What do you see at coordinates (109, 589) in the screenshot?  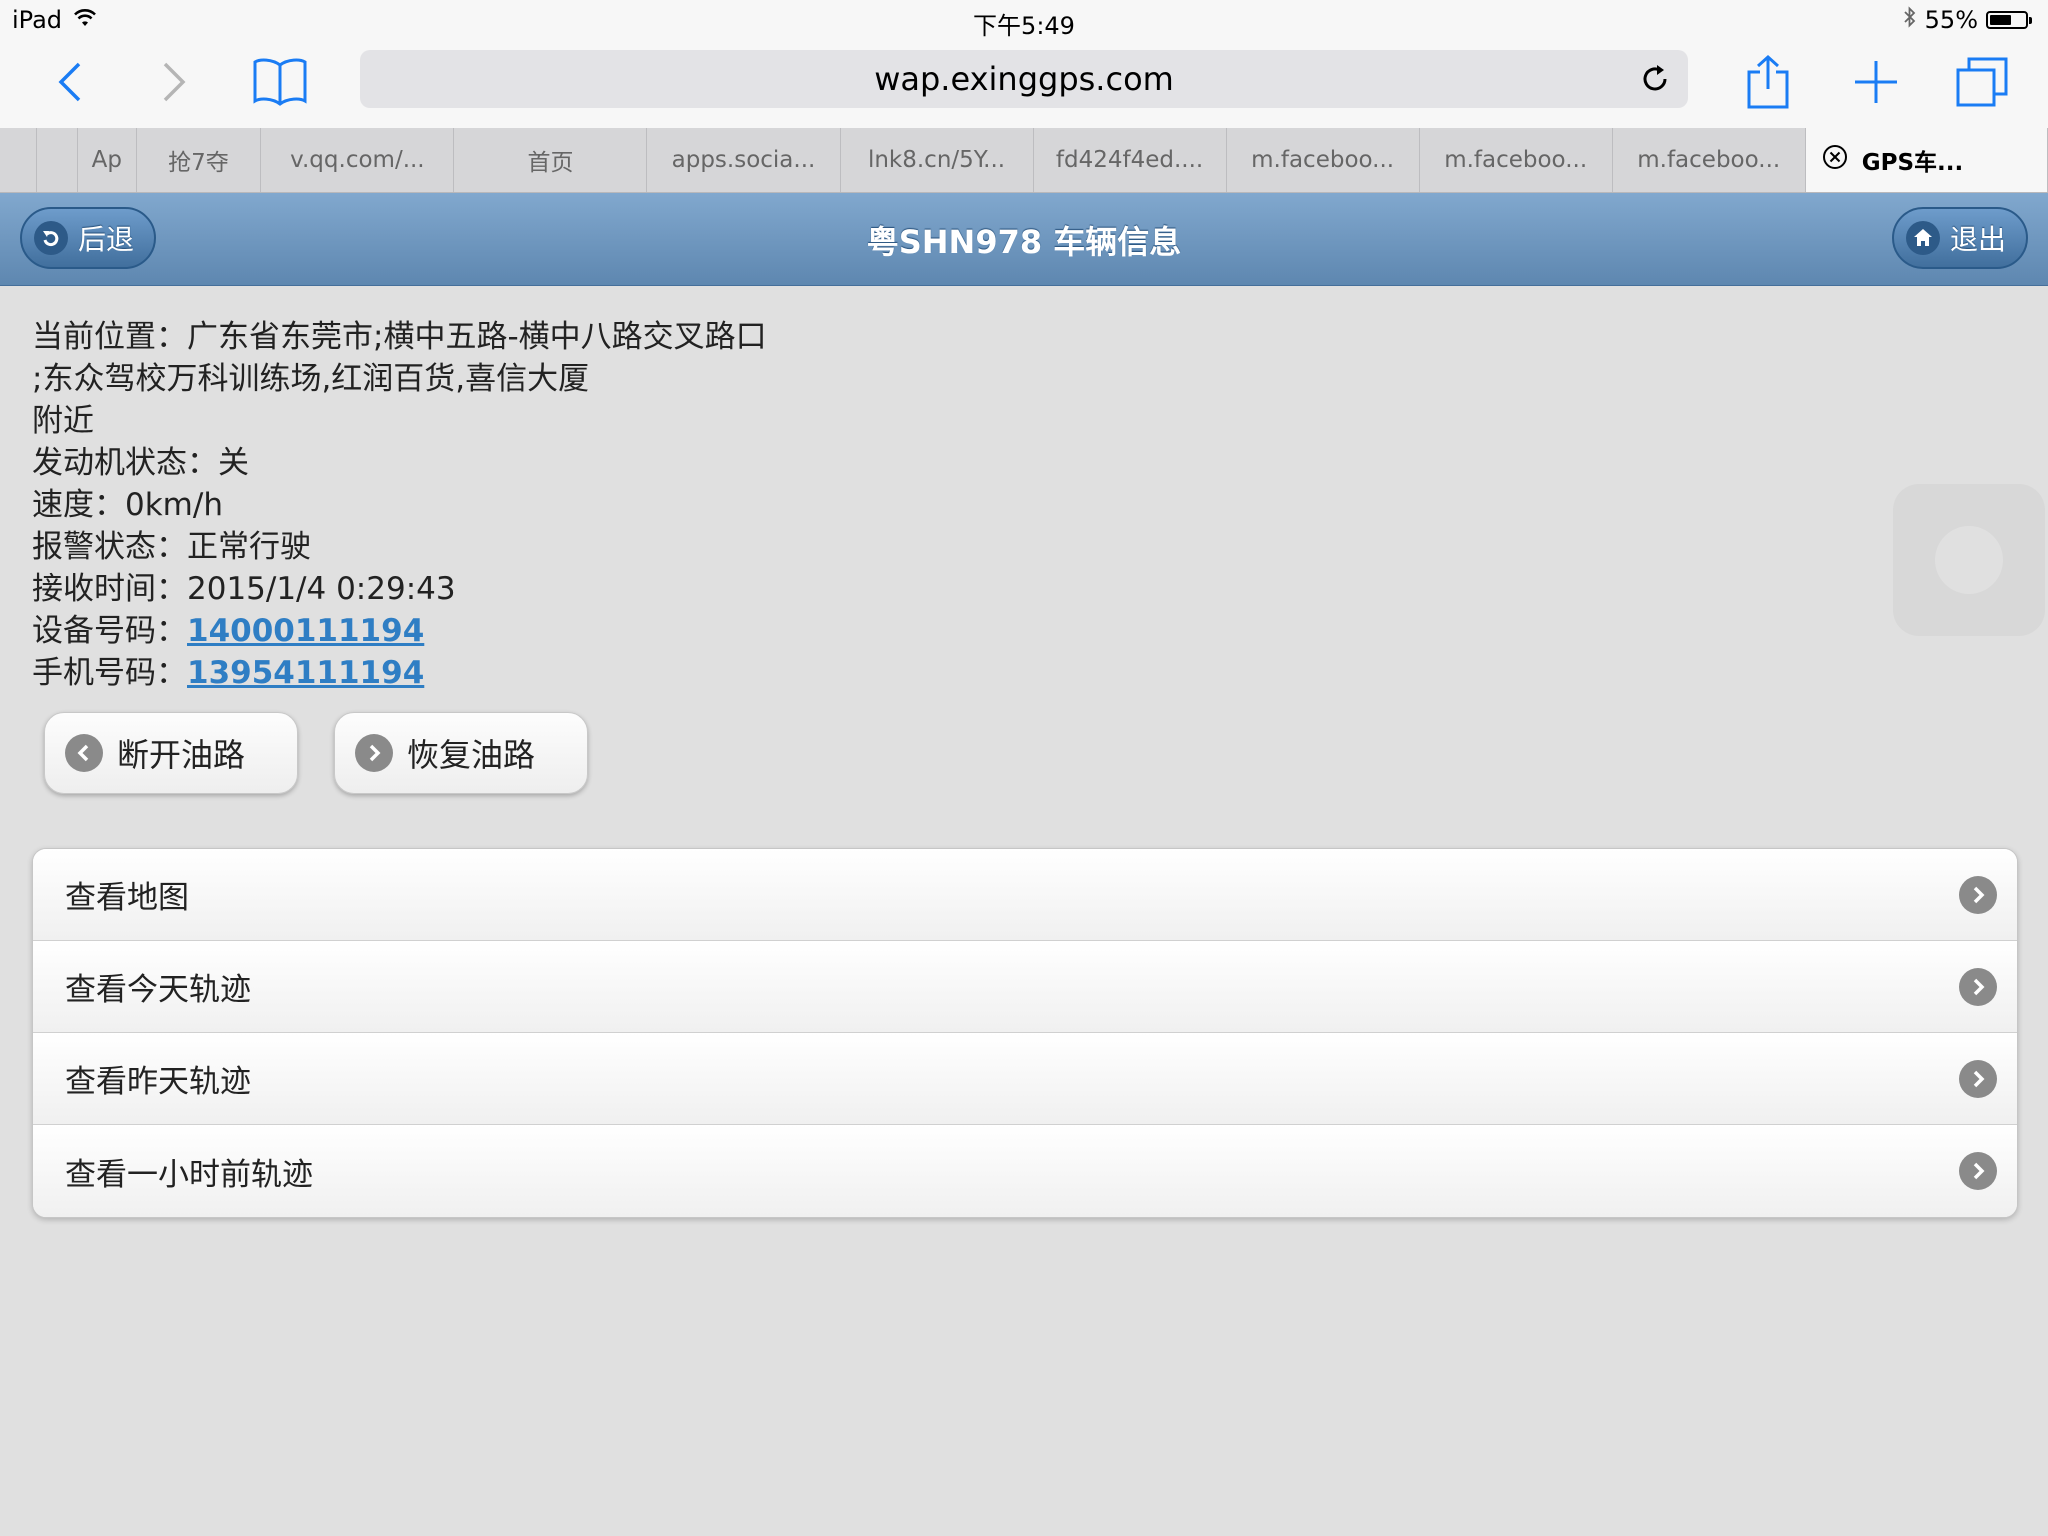 I see `receive-time-label: 接收时间：` at bounding box center [109, 589].